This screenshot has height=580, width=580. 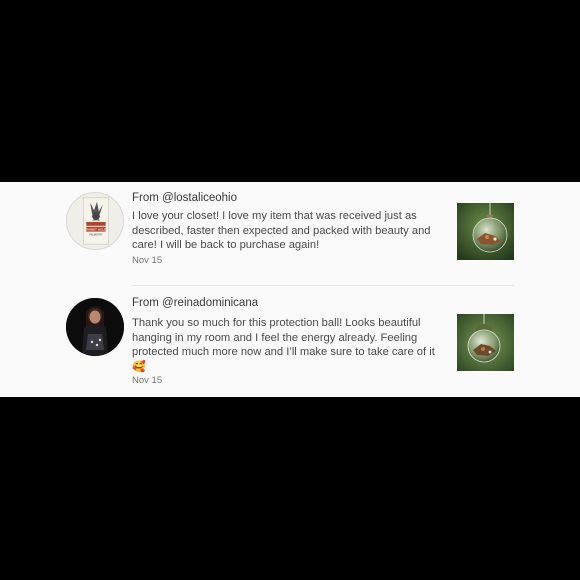 What do you see at coordinates (96, 234) in the screenshot?
I see `avatar-cover-line-3: PALMISTRY` at bounding box center [96, 234].